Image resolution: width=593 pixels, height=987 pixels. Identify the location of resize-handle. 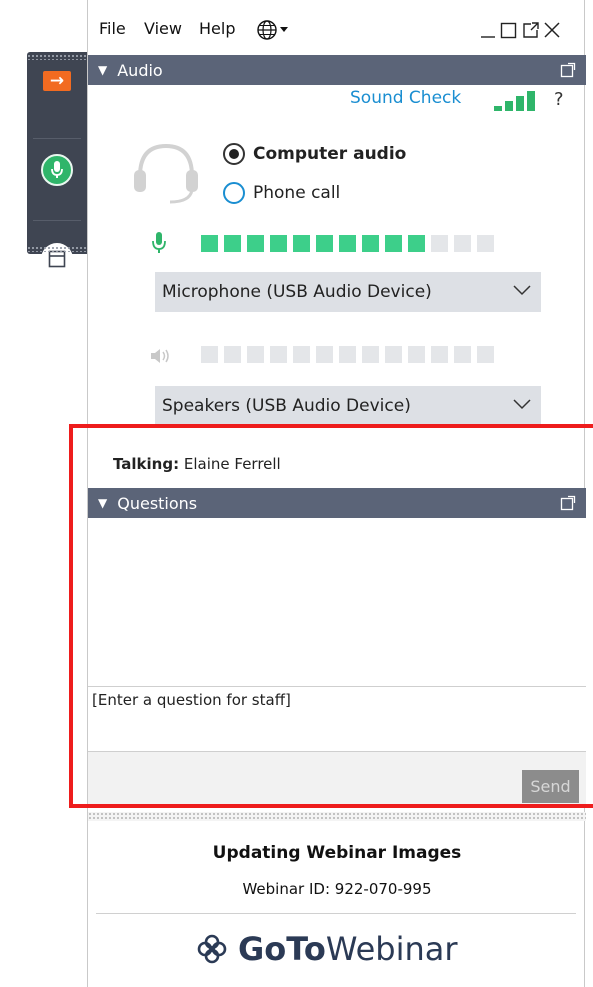
(337, 816).